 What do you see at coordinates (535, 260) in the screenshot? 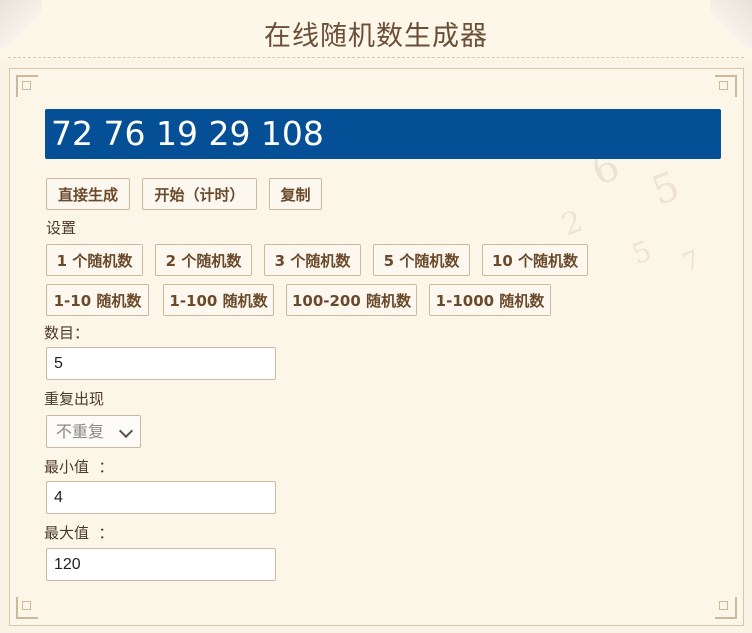
I see `preset-10-random-button: 10 个随机数` at bounding box center [535, 260].